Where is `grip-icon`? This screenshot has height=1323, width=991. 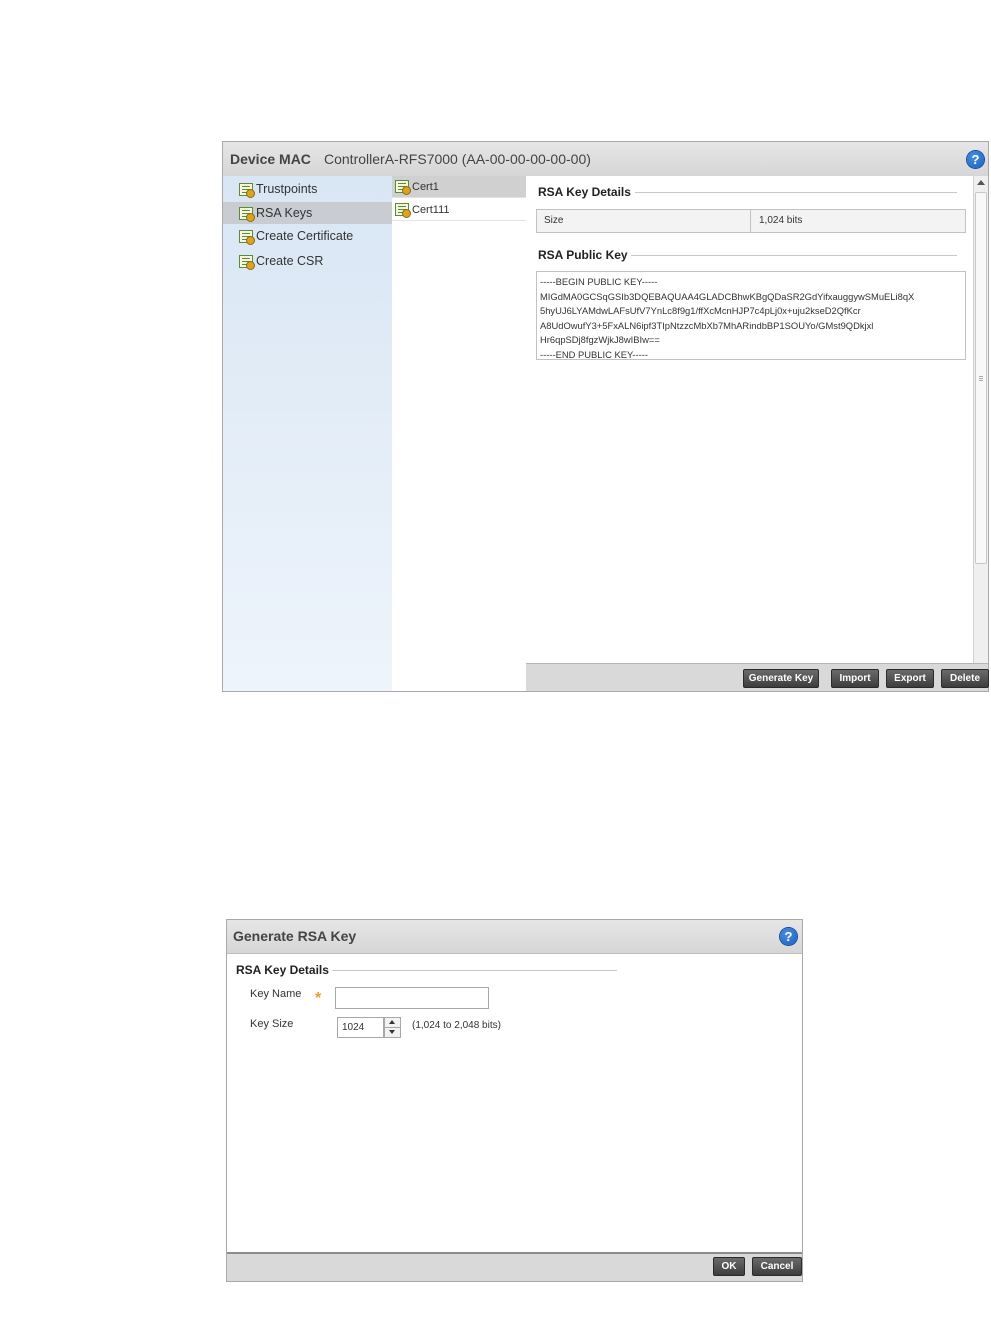
grip-icon is located at coordinates (981, 378).